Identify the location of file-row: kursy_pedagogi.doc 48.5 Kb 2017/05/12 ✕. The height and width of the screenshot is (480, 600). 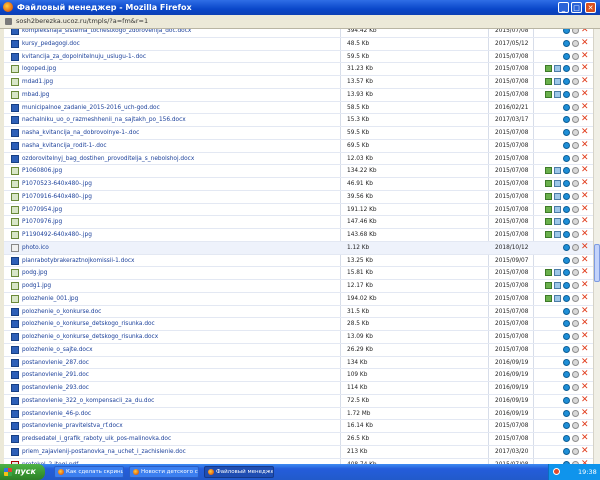
(298, 44).